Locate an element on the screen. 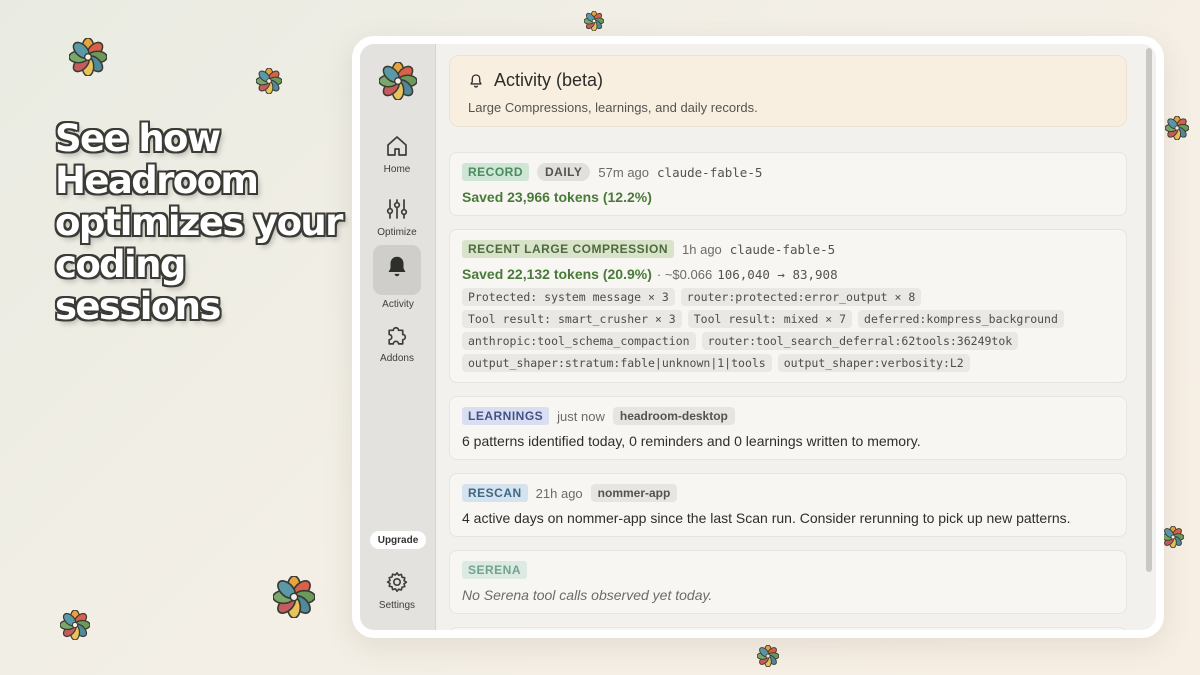  gear-icon is located at coordinates (397, 582).